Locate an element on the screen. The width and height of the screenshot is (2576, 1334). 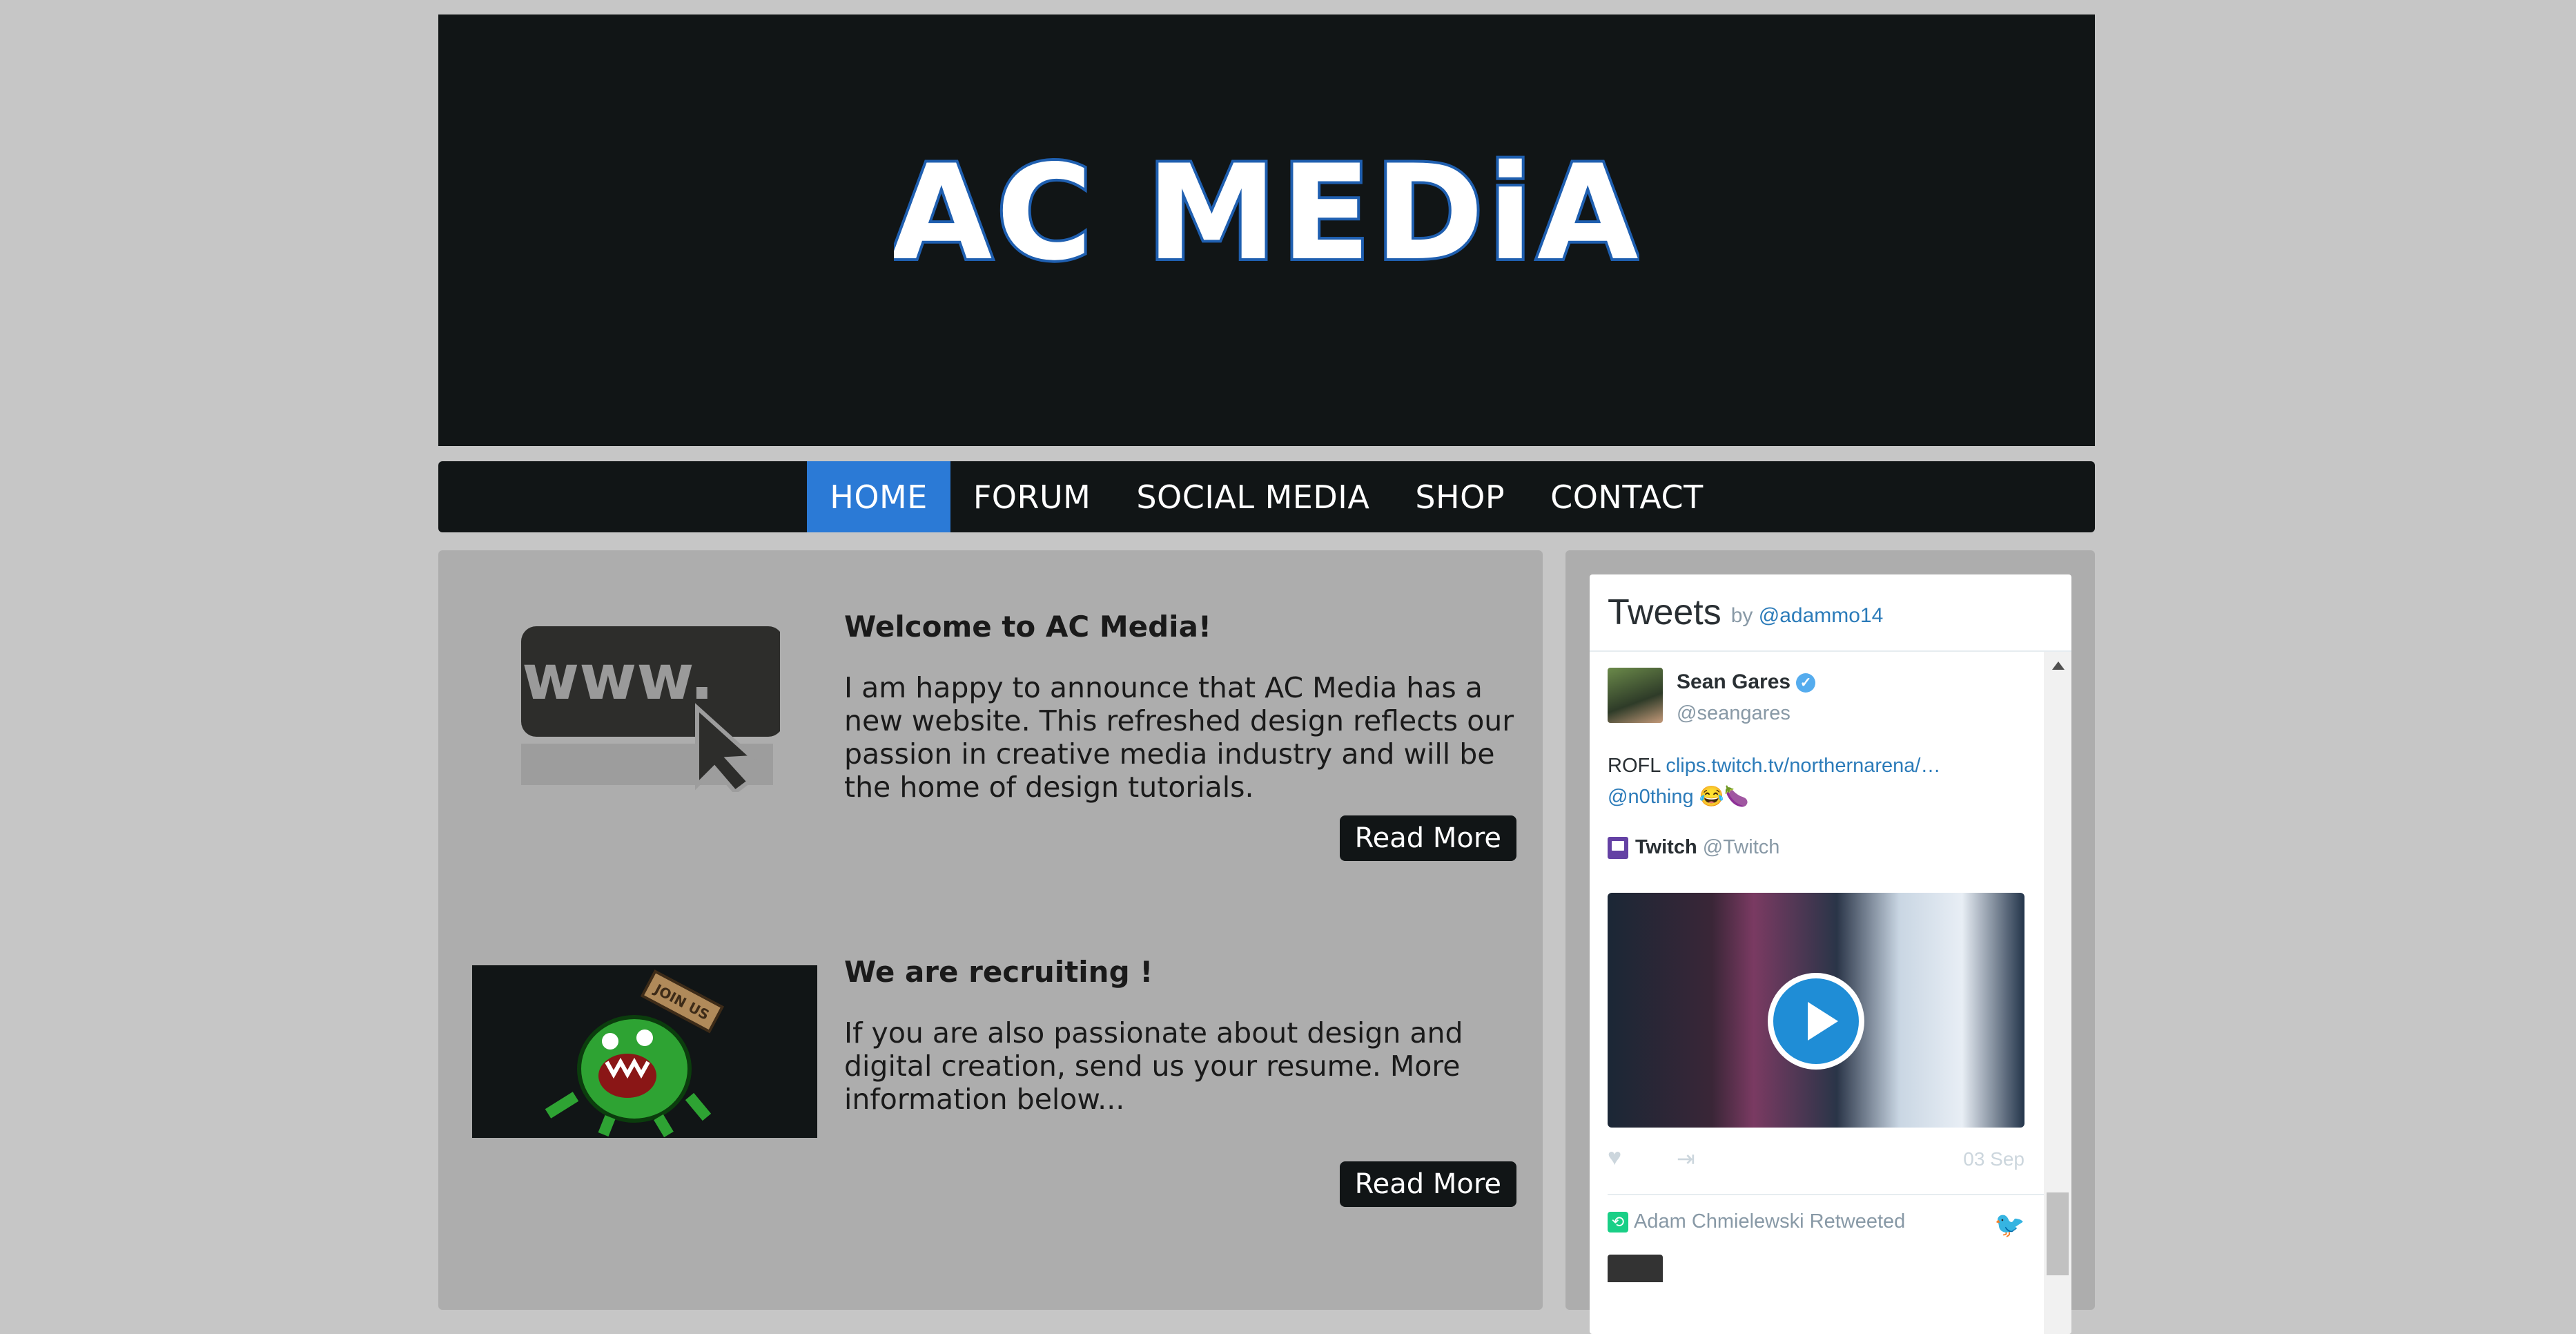
tweet-author: Sean Gares ✓ is located at coordinates (1746, 682).